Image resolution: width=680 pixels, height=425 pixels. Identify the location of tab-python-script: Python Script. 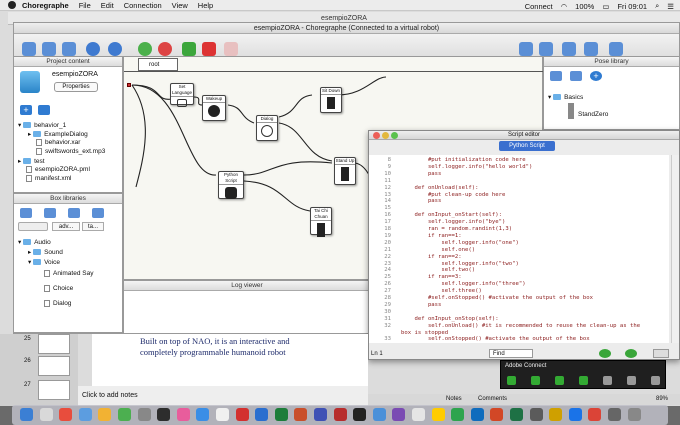
(527, 146).